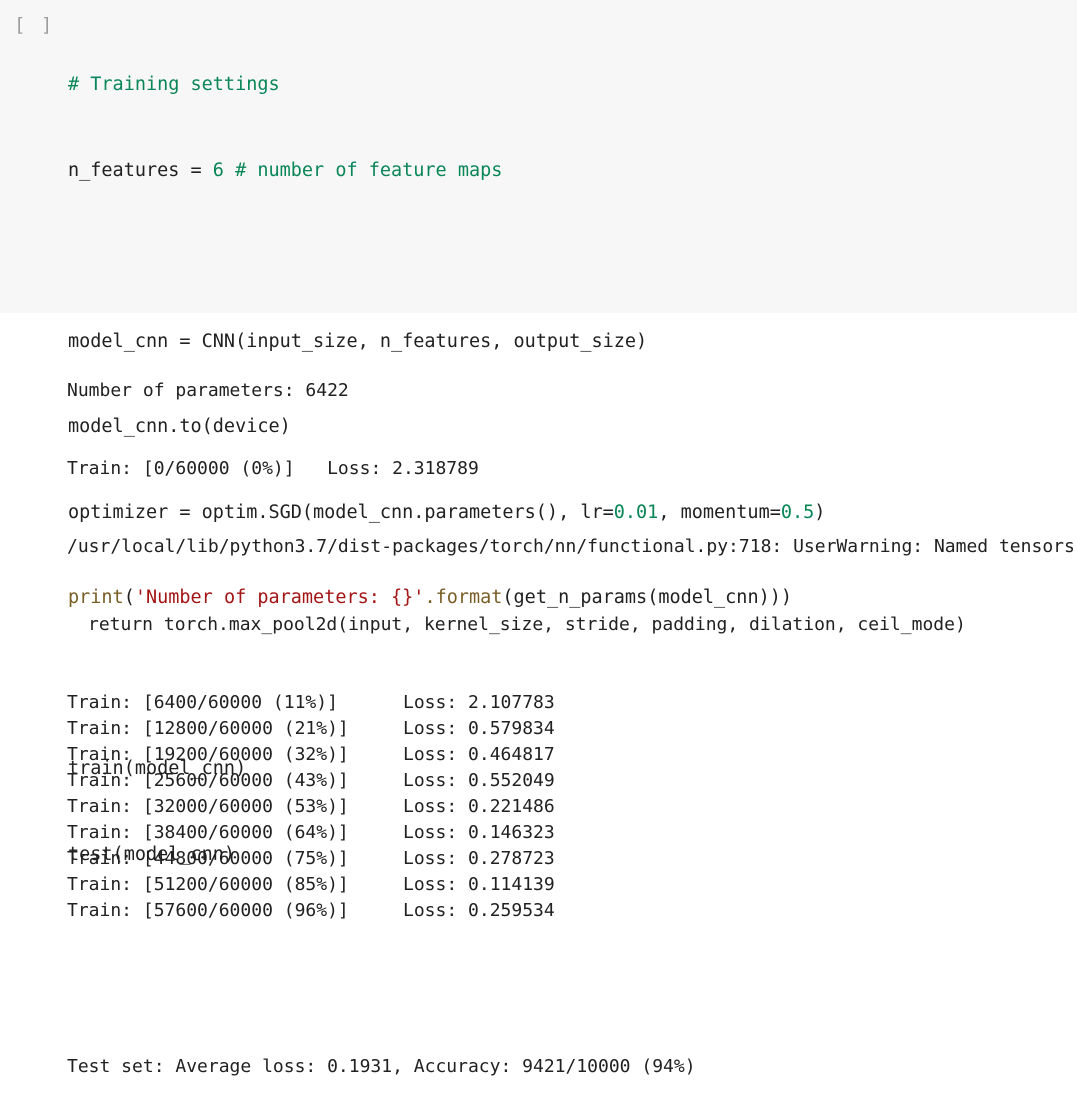 The width and height of the screenshot is (1077, 1106). What do you see at coordinates (208, 390) in the screenshot?
I see `output-params: Number of parameters: 6422` at bounding box center [208, 390].